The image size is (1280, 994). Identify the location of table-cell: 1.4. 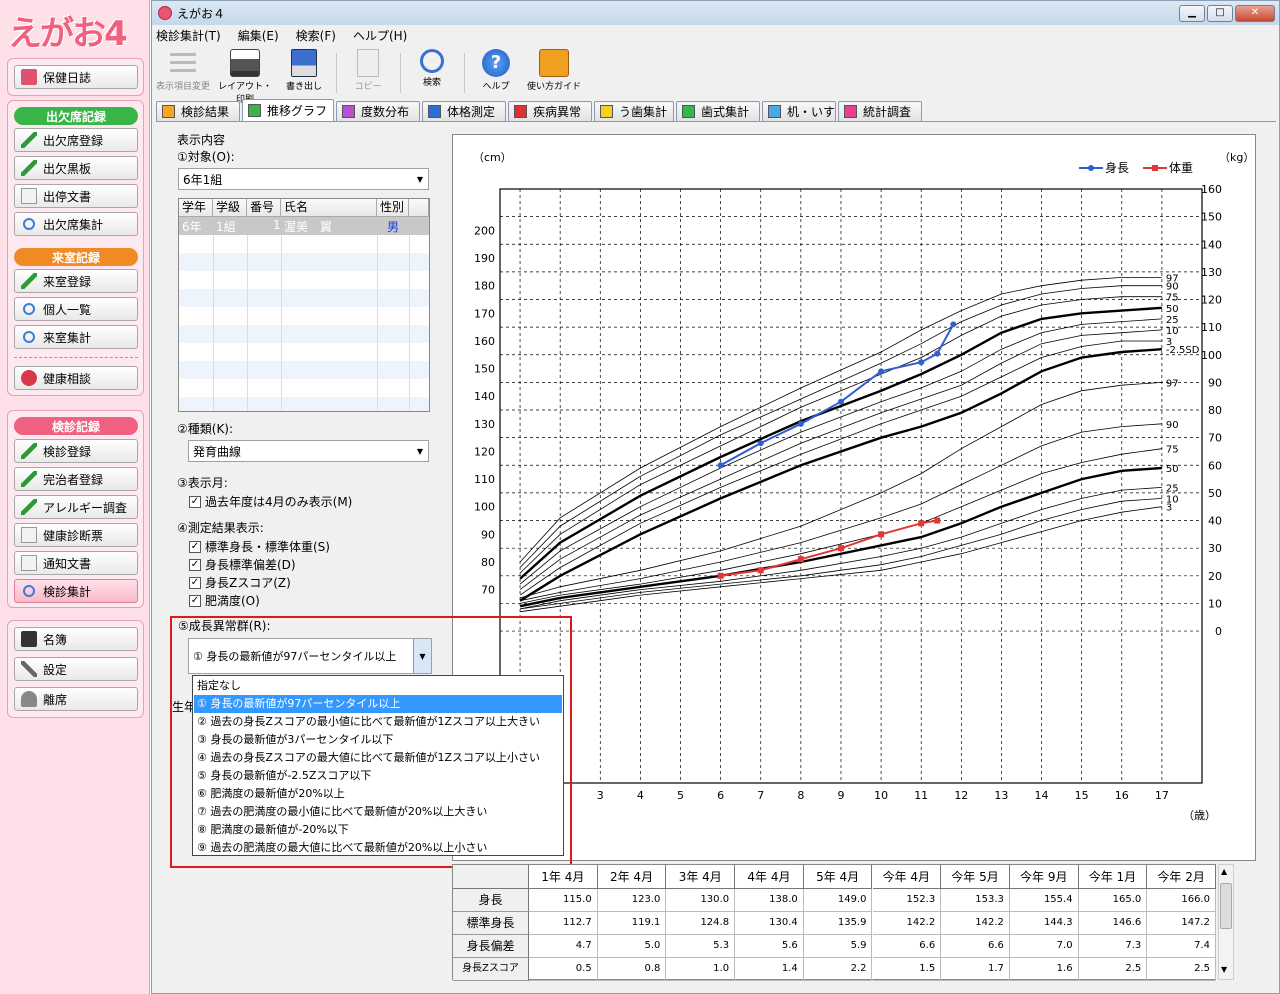
(769, 969).